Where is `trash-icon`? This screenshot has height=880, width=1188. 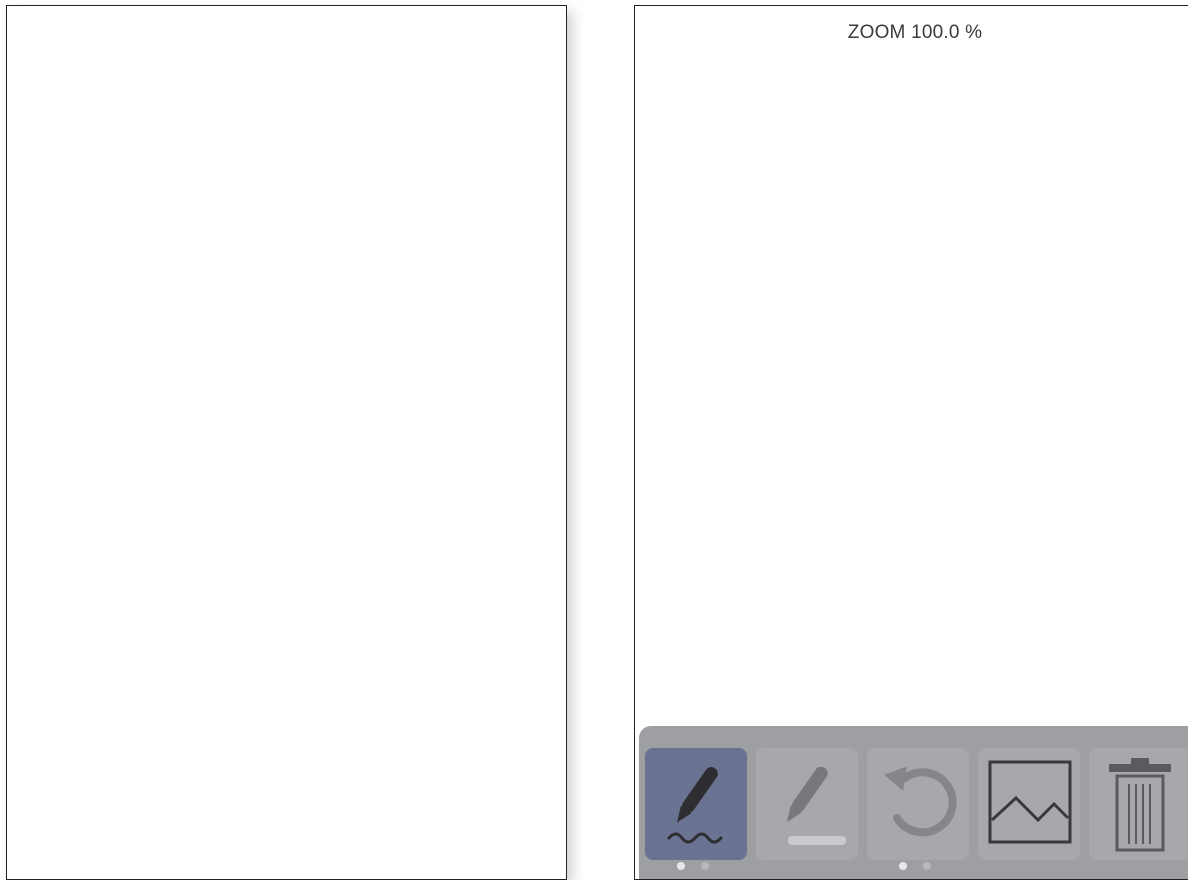
trash-icon is located at coordinates (1140, 805).